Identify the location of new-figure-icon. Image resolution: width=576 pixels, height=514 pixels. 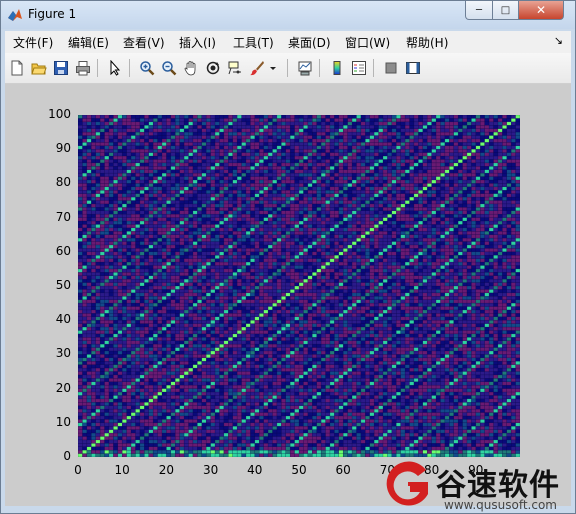
(17, 68).